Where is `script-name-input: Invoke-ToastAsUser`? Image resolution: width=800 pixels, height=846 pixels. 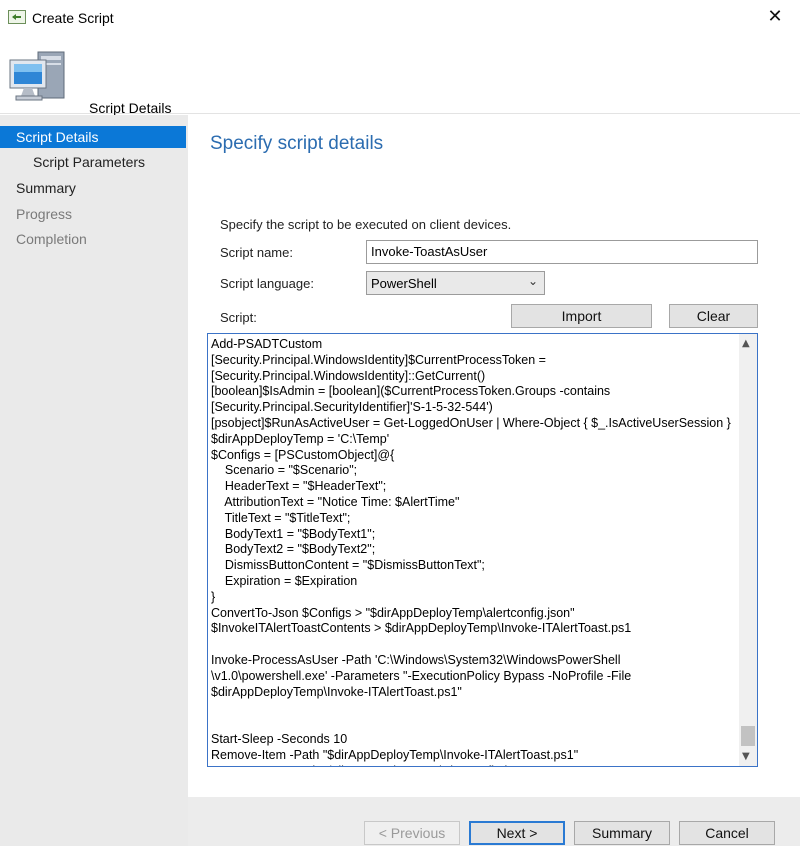
script-name-input: Invoke-ToastAsUser is located at coordinates (562, 252).